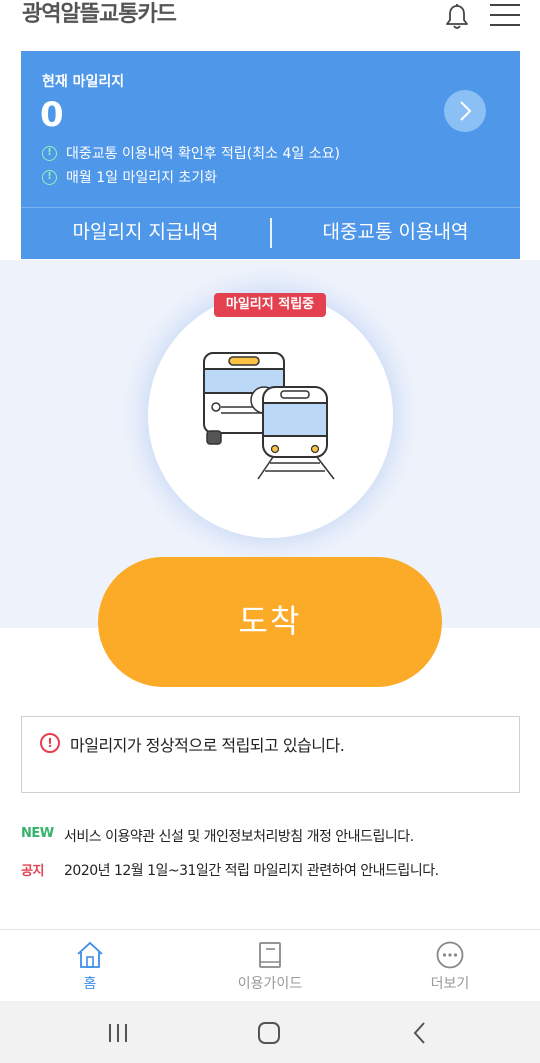 Image resolution: width=540 pixels, height=1063 pixels. Describe the element at coordinates (269, 416) in the screenshot. I see `bus-train-illustration` at that location.